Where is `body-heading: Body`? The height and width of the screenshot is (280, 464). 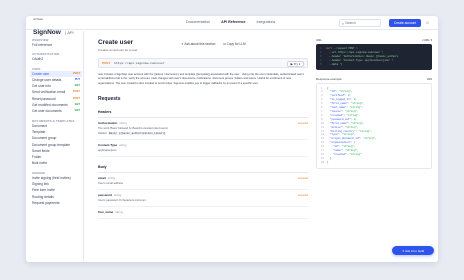
body-heading: Body is located at coordinates (203, 169).